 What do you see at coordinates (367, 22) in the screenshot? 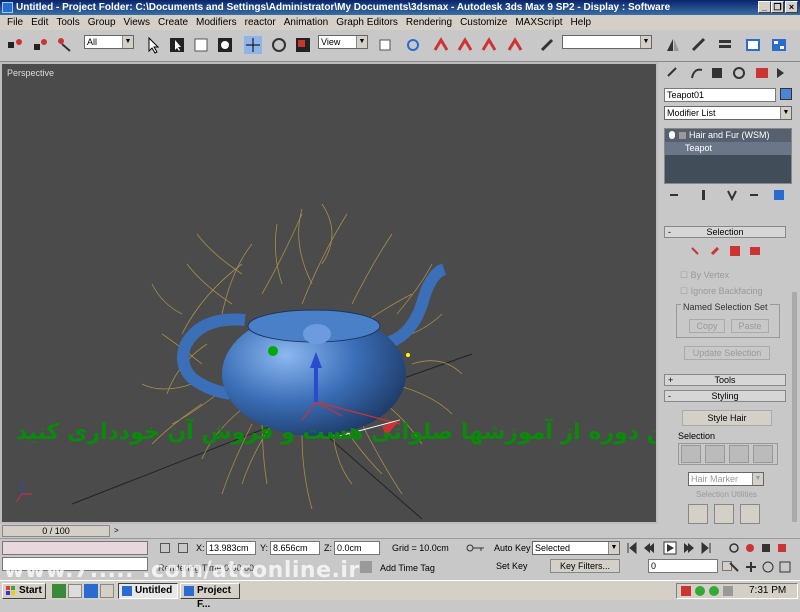
I see `menu-graph-editors: Graph Editors` at bounding box center [367, 22].